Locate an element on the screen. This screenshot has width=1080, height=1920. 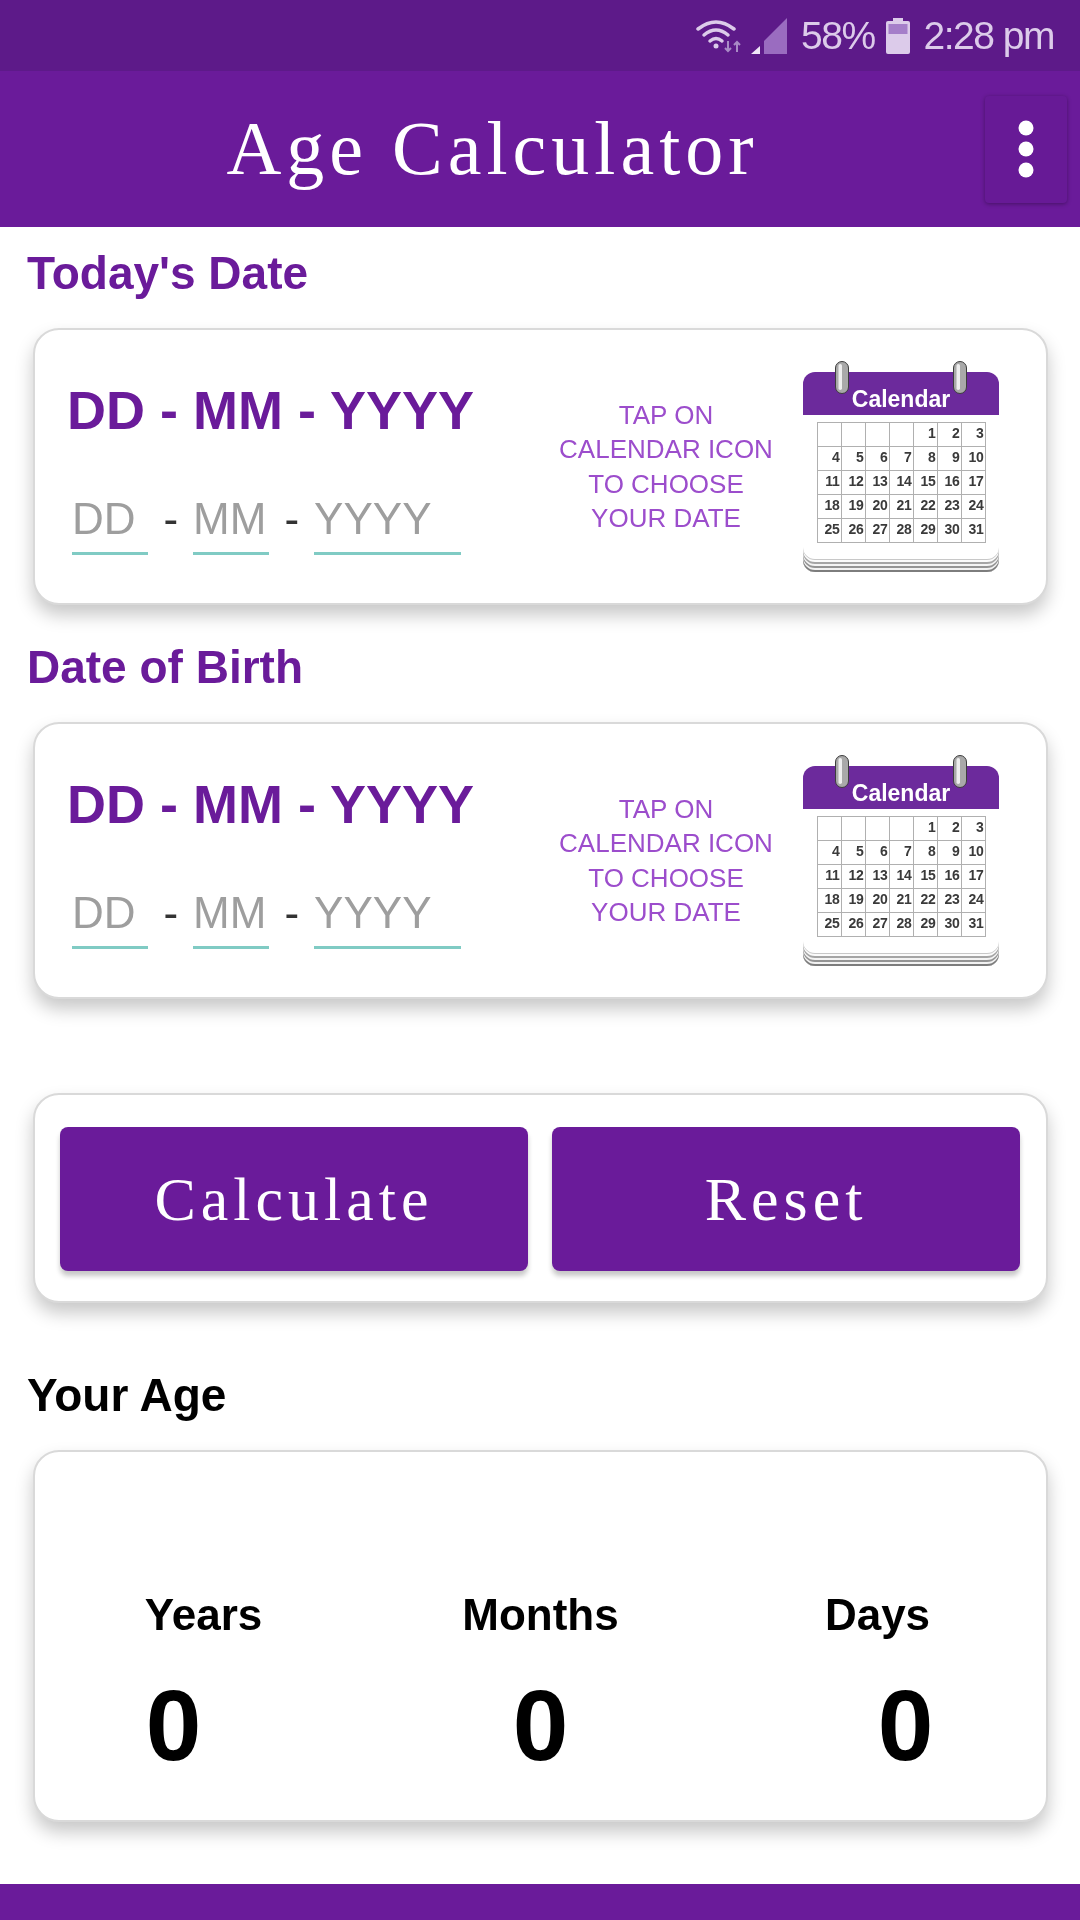
app-title: Age Calculator is located at coordinates (492, 149).